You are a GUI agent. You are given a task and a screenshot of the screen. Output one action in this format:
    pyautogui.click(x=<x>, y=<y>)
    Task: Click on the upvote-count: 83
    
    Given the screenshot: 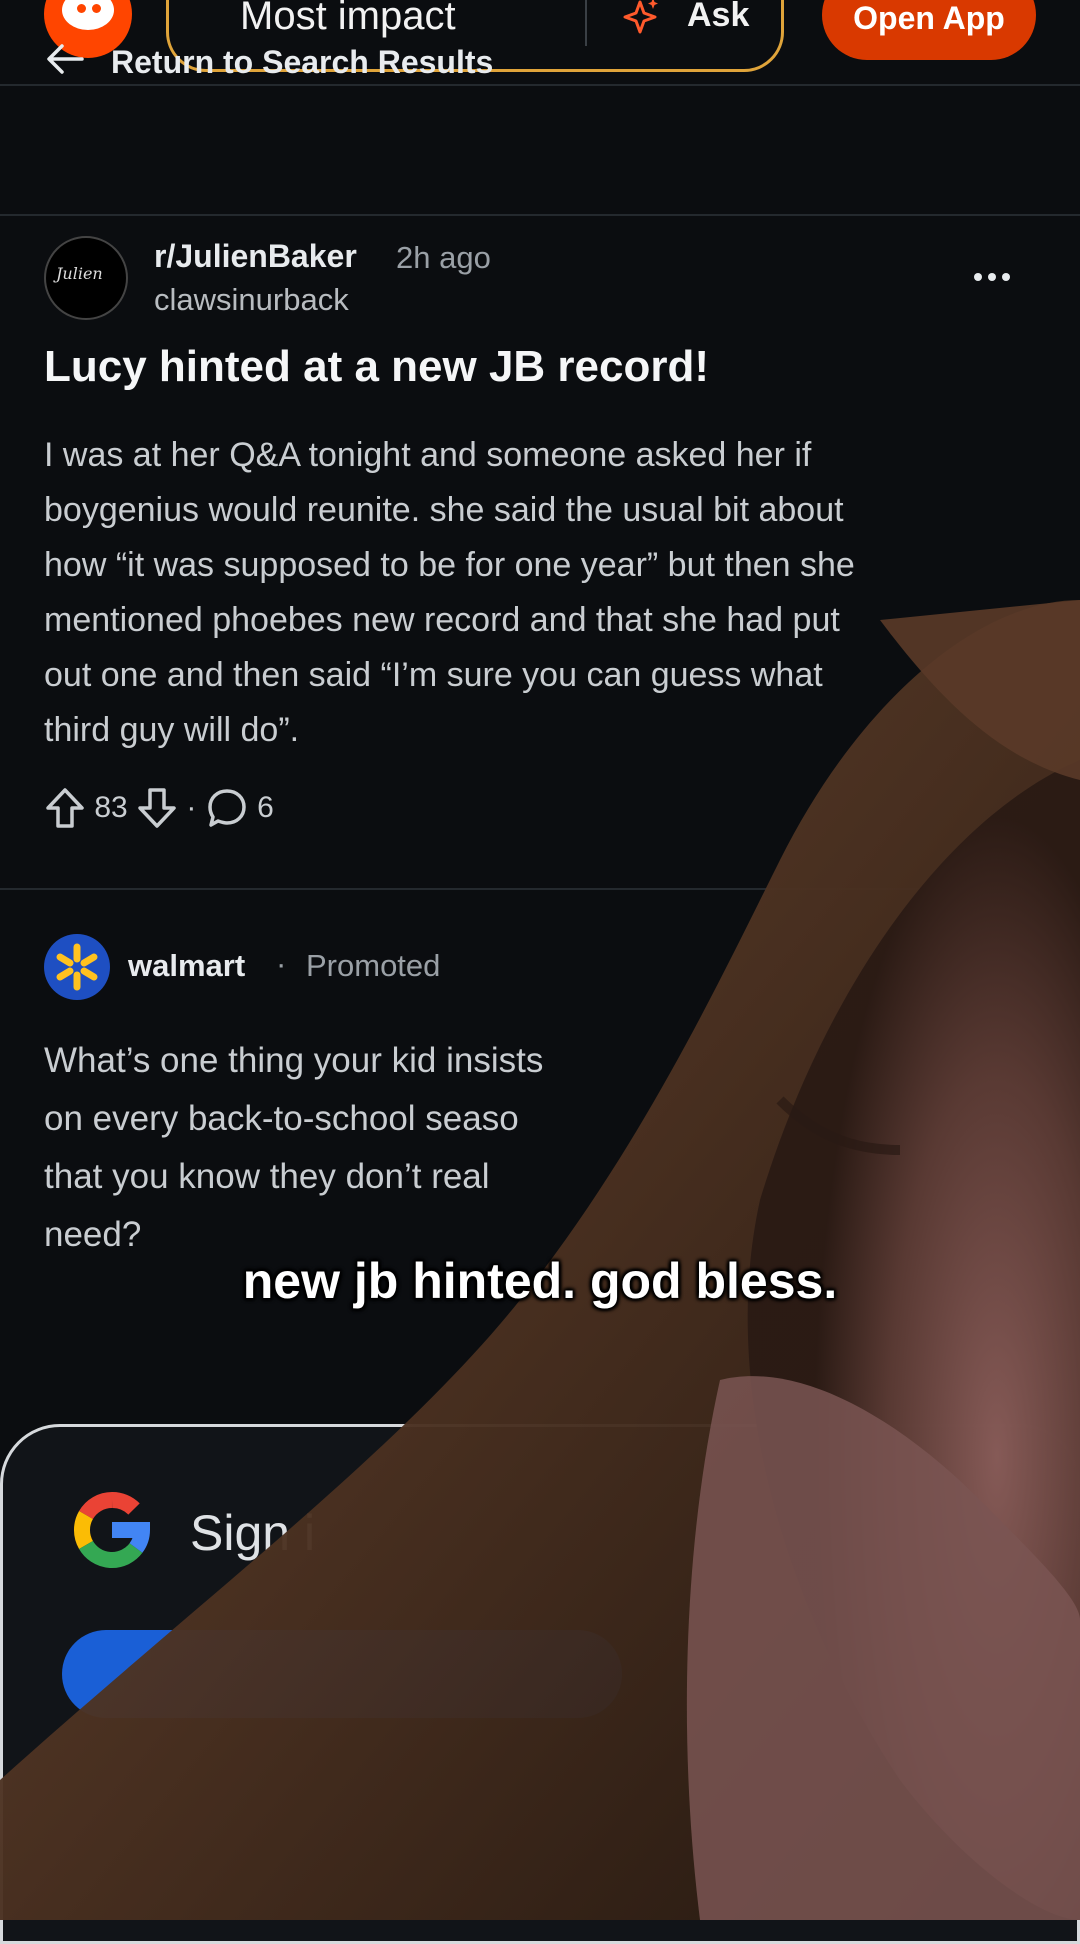 What is the action you would take?
    pyautogui.click(x=111, y=807)
    